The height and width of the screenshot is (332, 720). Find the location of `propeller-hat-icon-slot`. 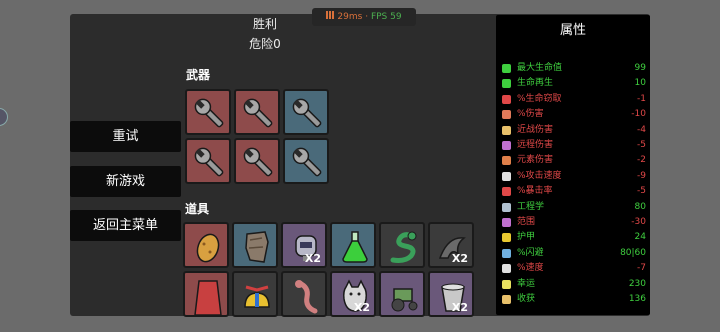

propeller-hat-icon-slot is located at coordinates (255, 294).